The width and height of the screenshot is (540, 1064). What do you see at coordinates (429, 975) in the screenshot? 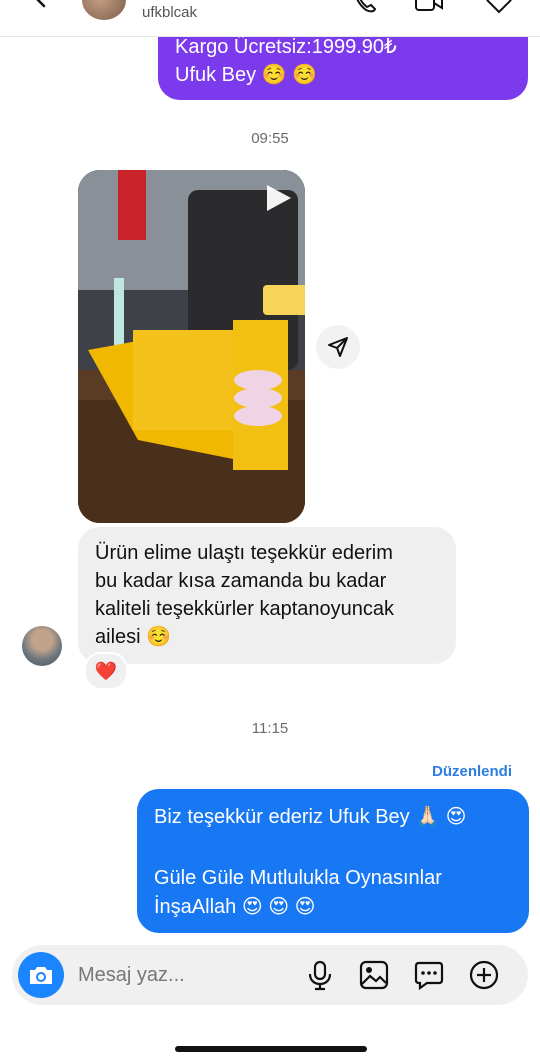
I see `sticker-icon` at bounding box center [429, 975].